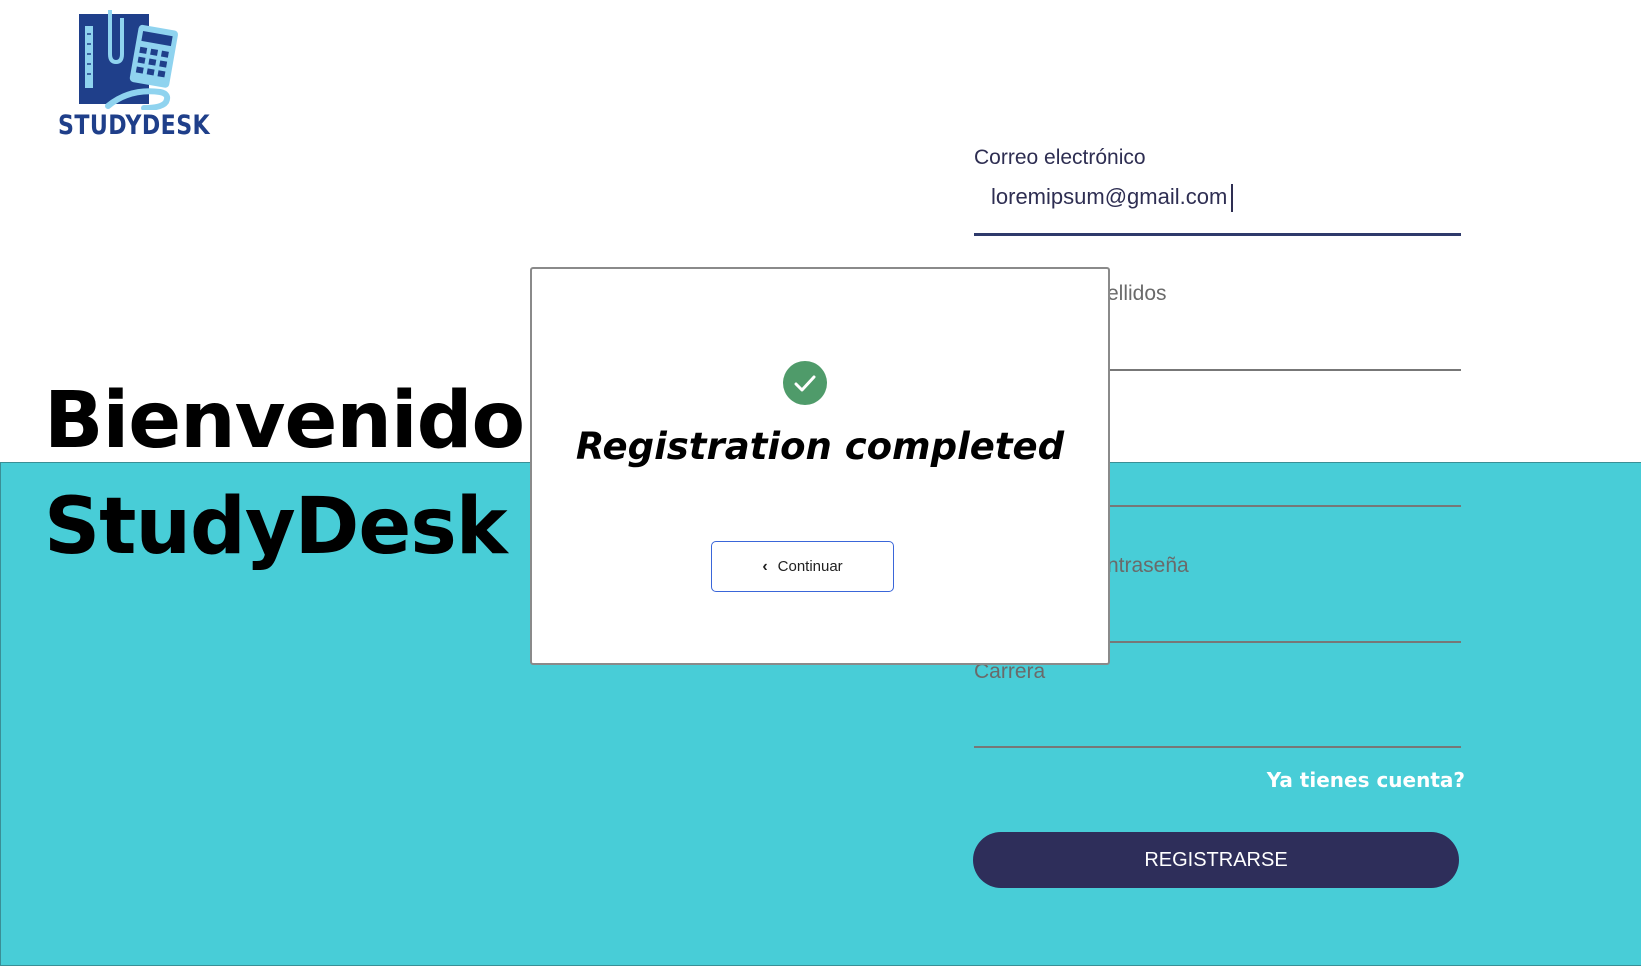 Image resolution: width=1642 pixels, height=966 pixels. I want to click on last-name-label: ellidos, so click(1137, 293).